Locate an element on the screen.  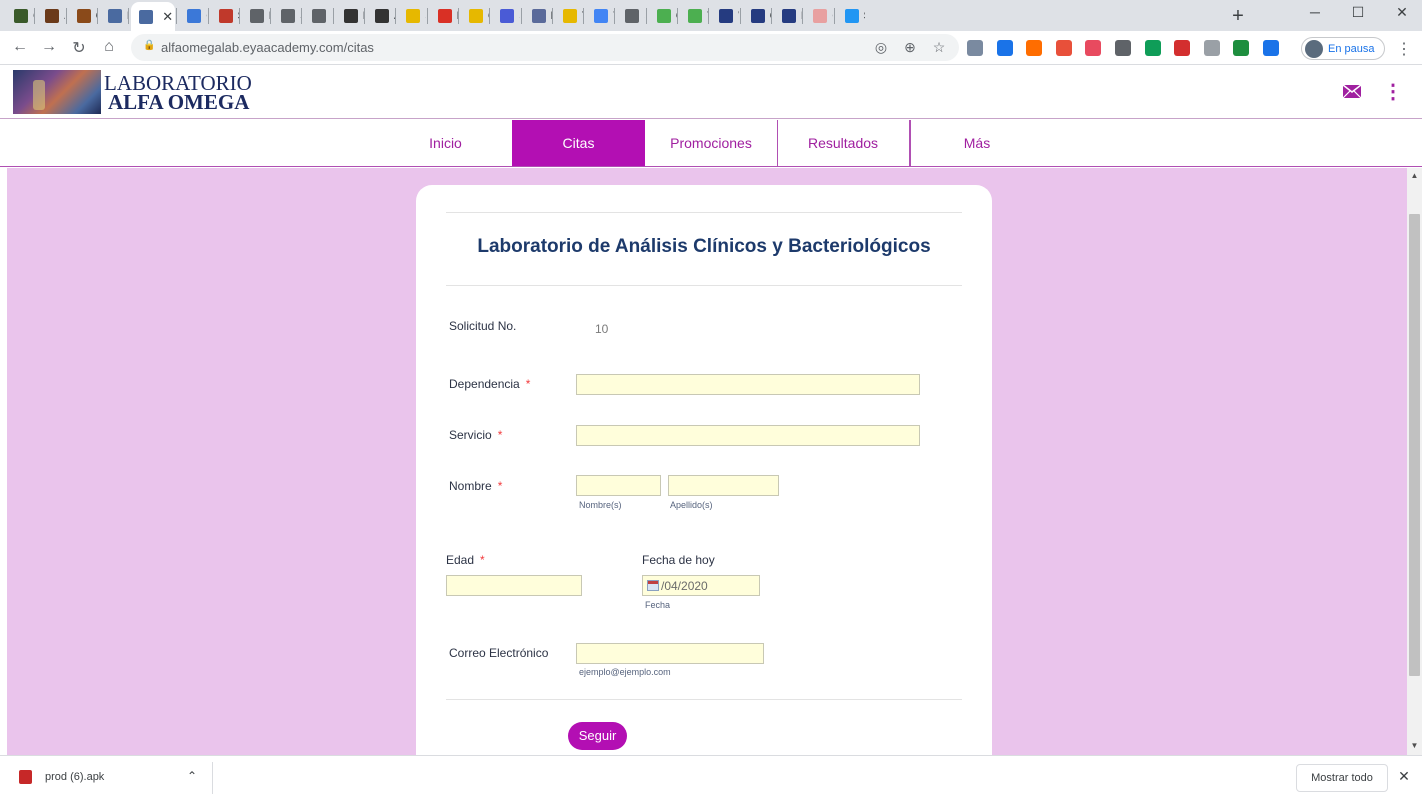
nav-citas: Citas is located at coordinates (578, 143).